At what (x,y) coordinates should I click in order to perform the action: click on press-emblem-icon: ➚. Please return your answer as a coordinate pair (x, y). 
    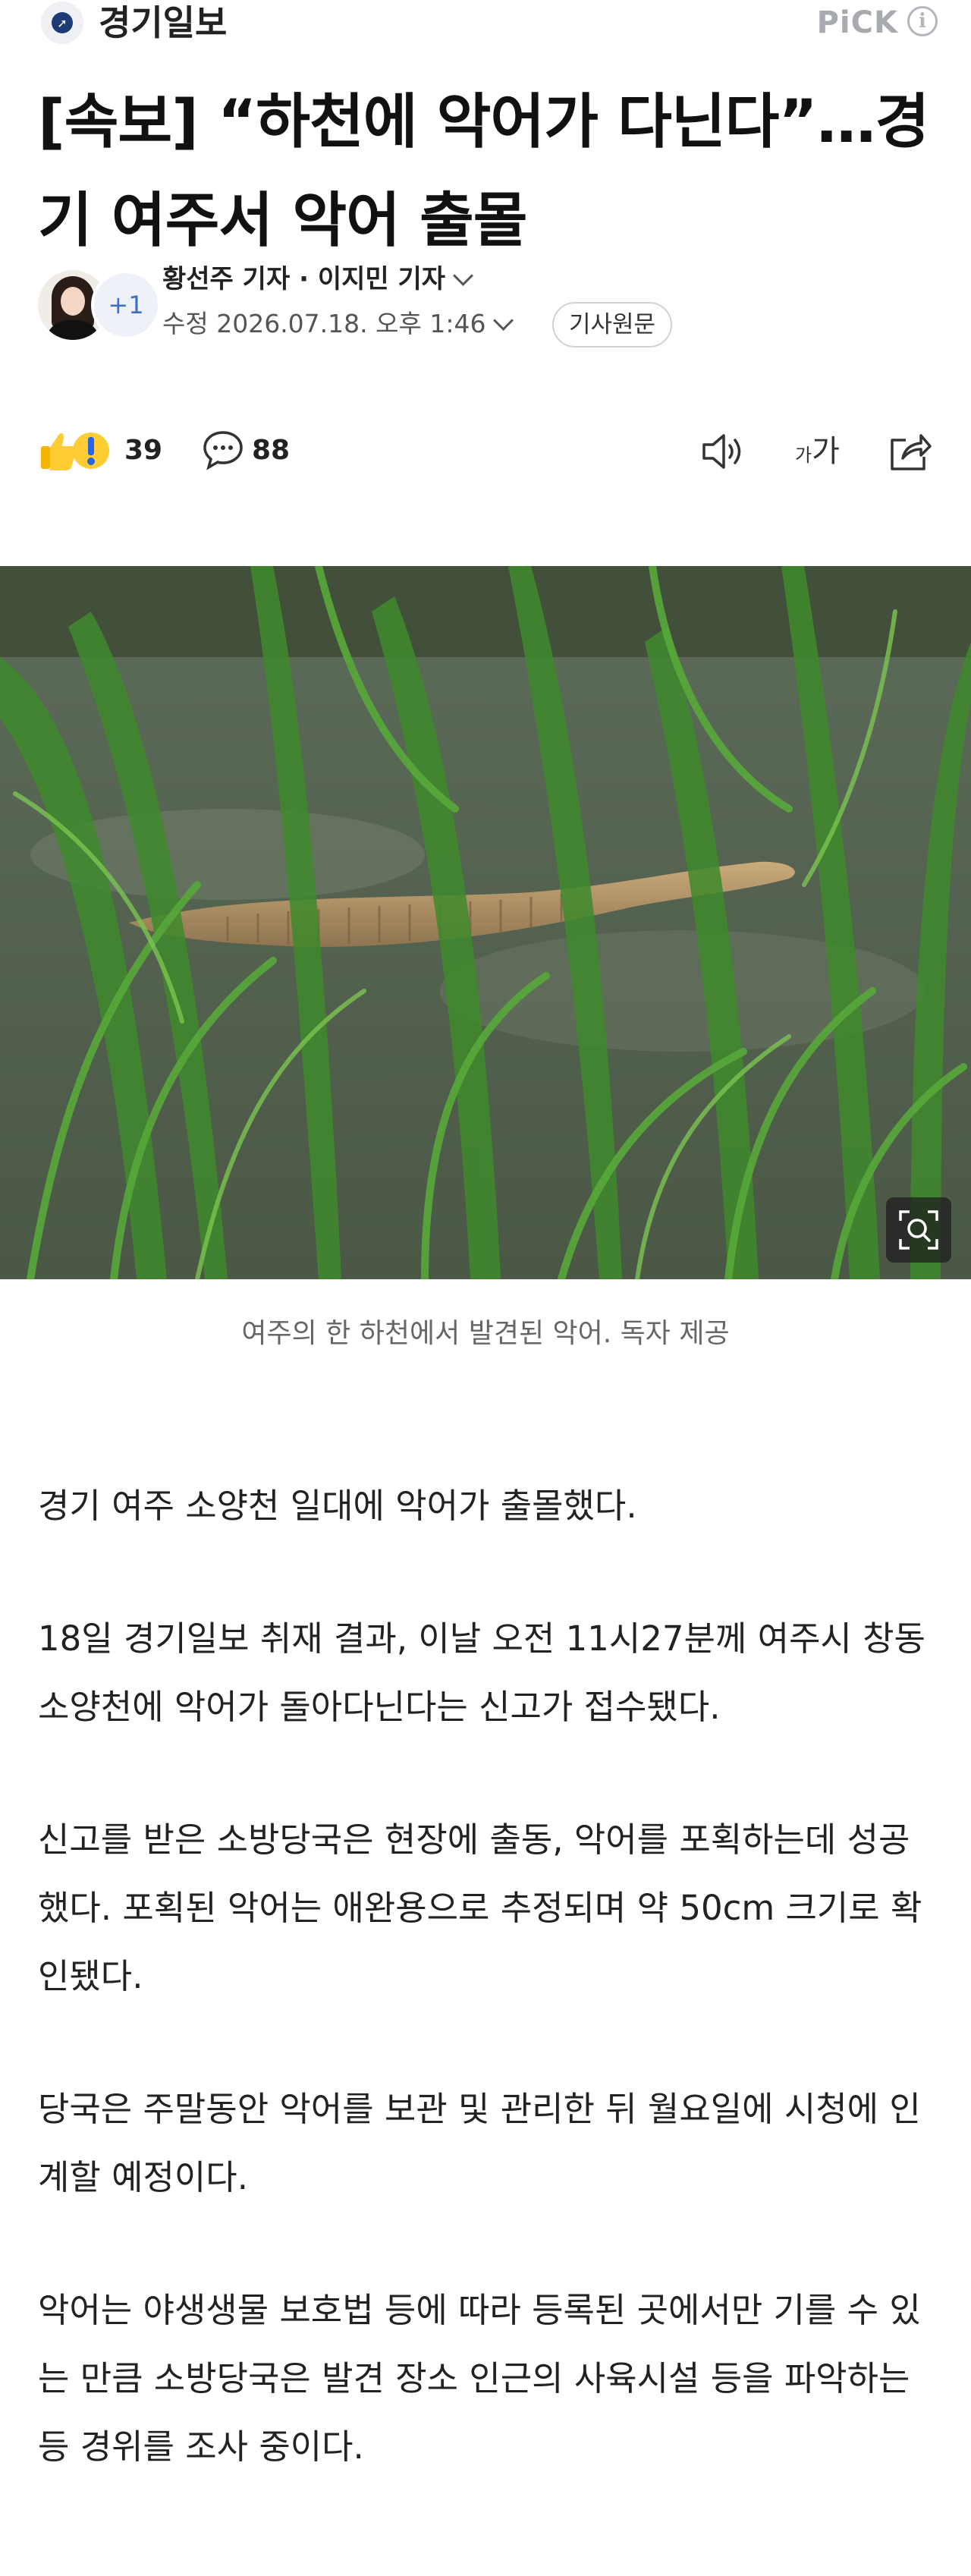
    Looking at the image, I should click on (62, 22).